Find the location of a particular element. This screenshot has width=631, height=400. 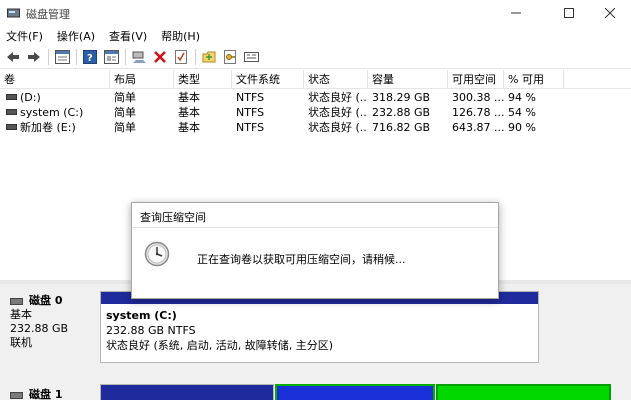

partition-disk-1-b is located at coordinates (355, 392).